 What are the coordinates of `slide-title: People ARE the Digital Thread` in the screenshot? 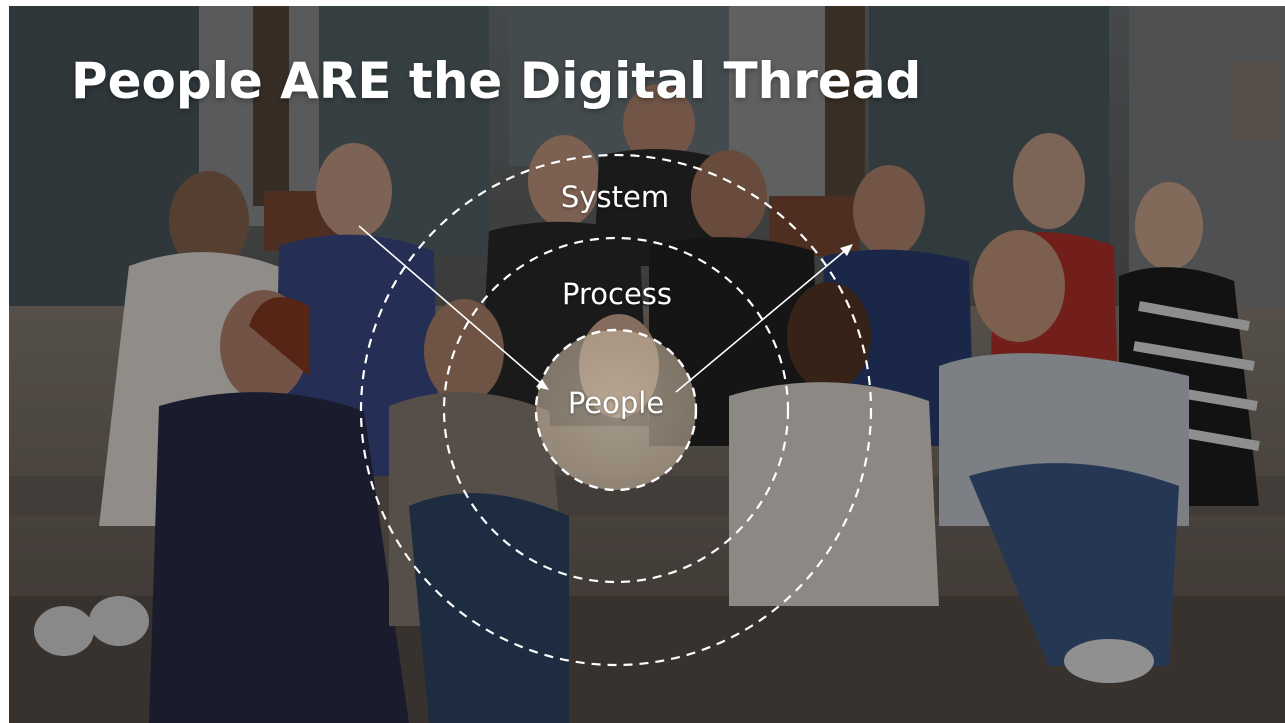 It's located at (496, 81).